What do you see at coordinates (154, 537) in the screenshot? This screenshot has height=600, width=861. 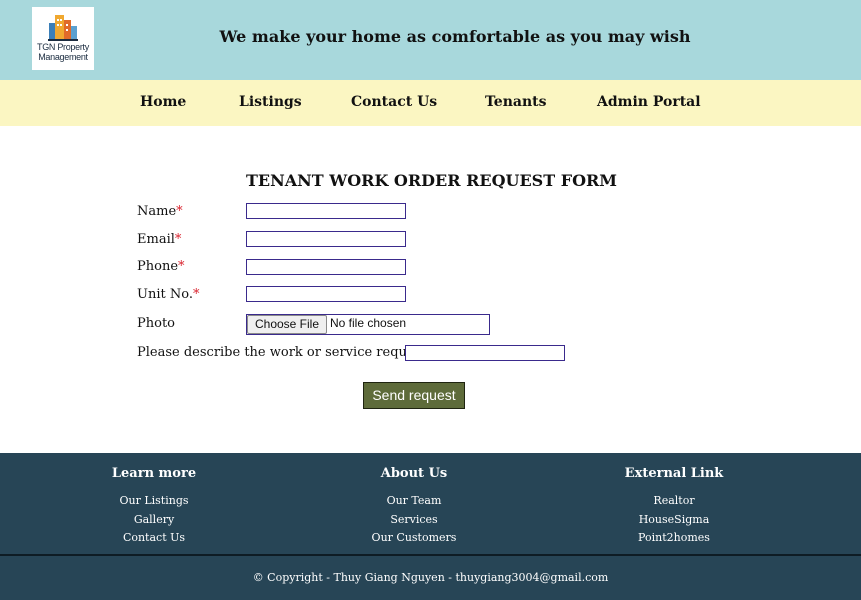 I see `footer-link-contact-us: Contact Us` at bounding box center [154, 537].